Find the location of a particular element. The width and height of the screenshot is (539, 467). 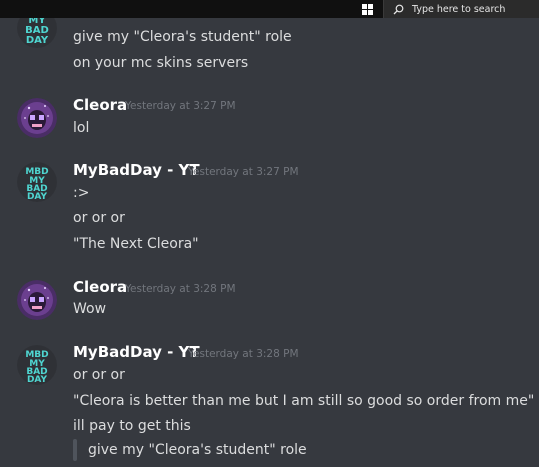

quoted-message: give my "Cleora's student" role is located at coordinates (197, 450).